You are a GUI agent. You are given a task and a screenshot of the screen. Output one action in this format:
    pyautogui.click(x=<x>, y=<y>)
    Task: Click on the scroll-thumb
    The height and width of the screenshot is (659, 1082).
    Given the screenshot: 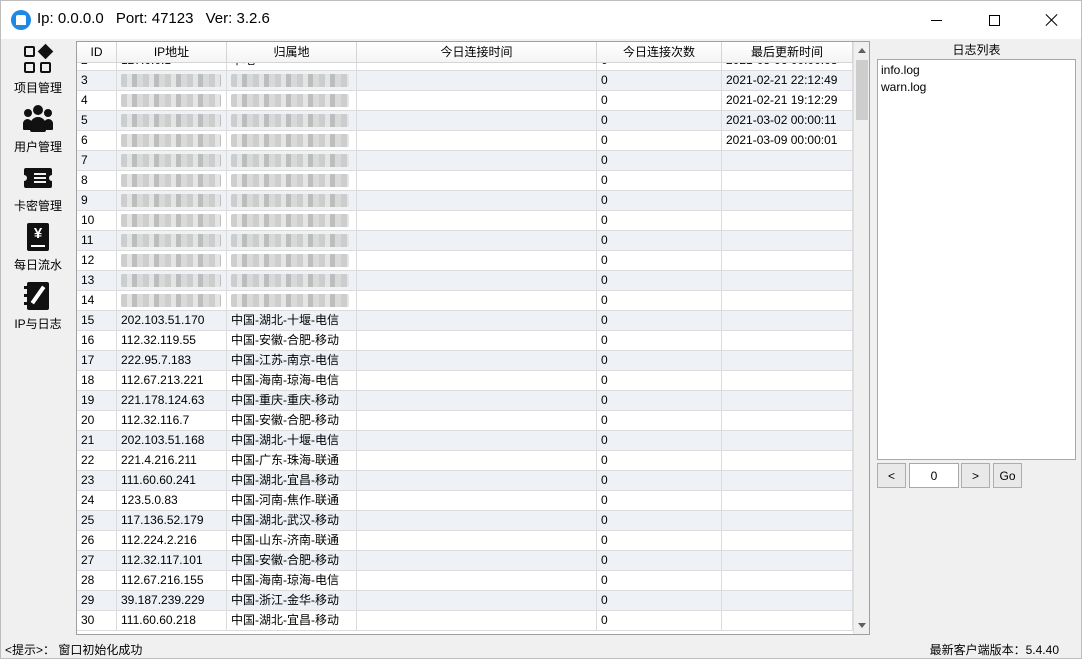 What is the action you would take?
    pyautogui.click(x=862, y=90)
    